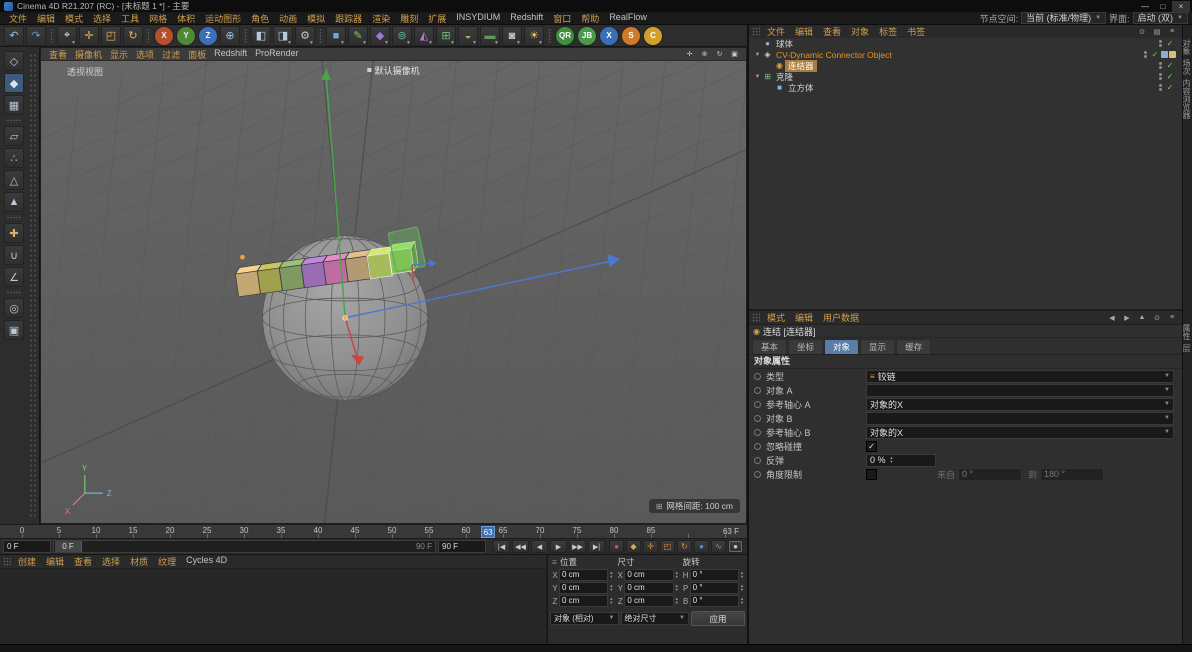 This screenshot has height=652, width=1192. Describe the element at coordinates (1145, 54) in the screenshot. I see `visibility-dots` at that location.